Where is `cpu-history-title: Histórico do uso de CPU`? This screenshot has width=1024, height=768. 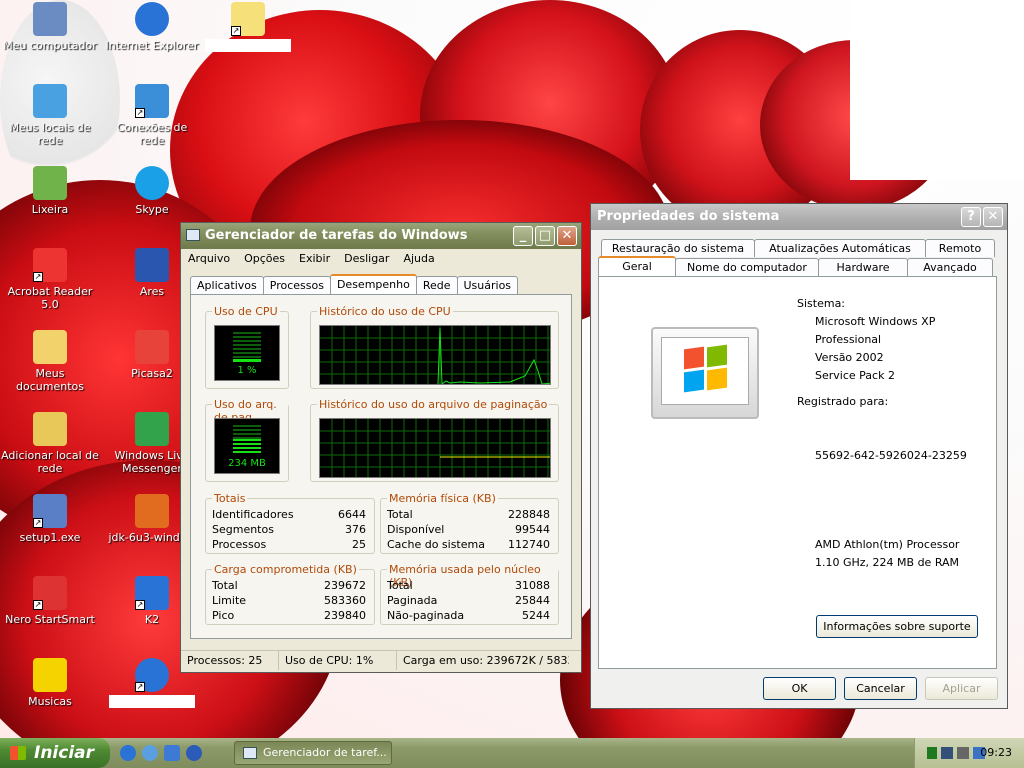
cpu-history-title: Histórico do uso de CPU is located at coordinates (385, 311).